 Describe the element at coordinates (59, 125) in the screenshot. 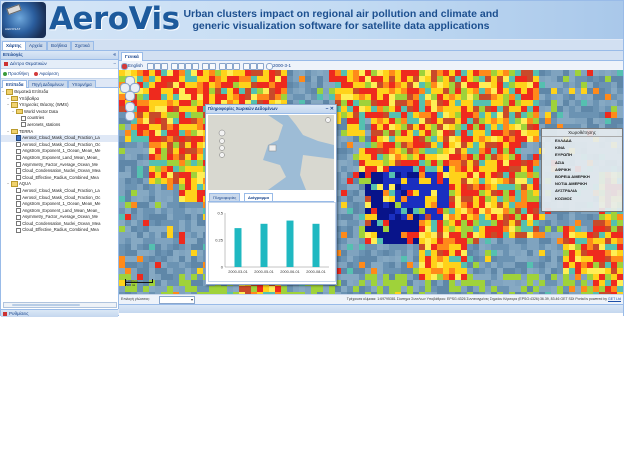

I see `tree-layer: aeronets_stations` at that location.